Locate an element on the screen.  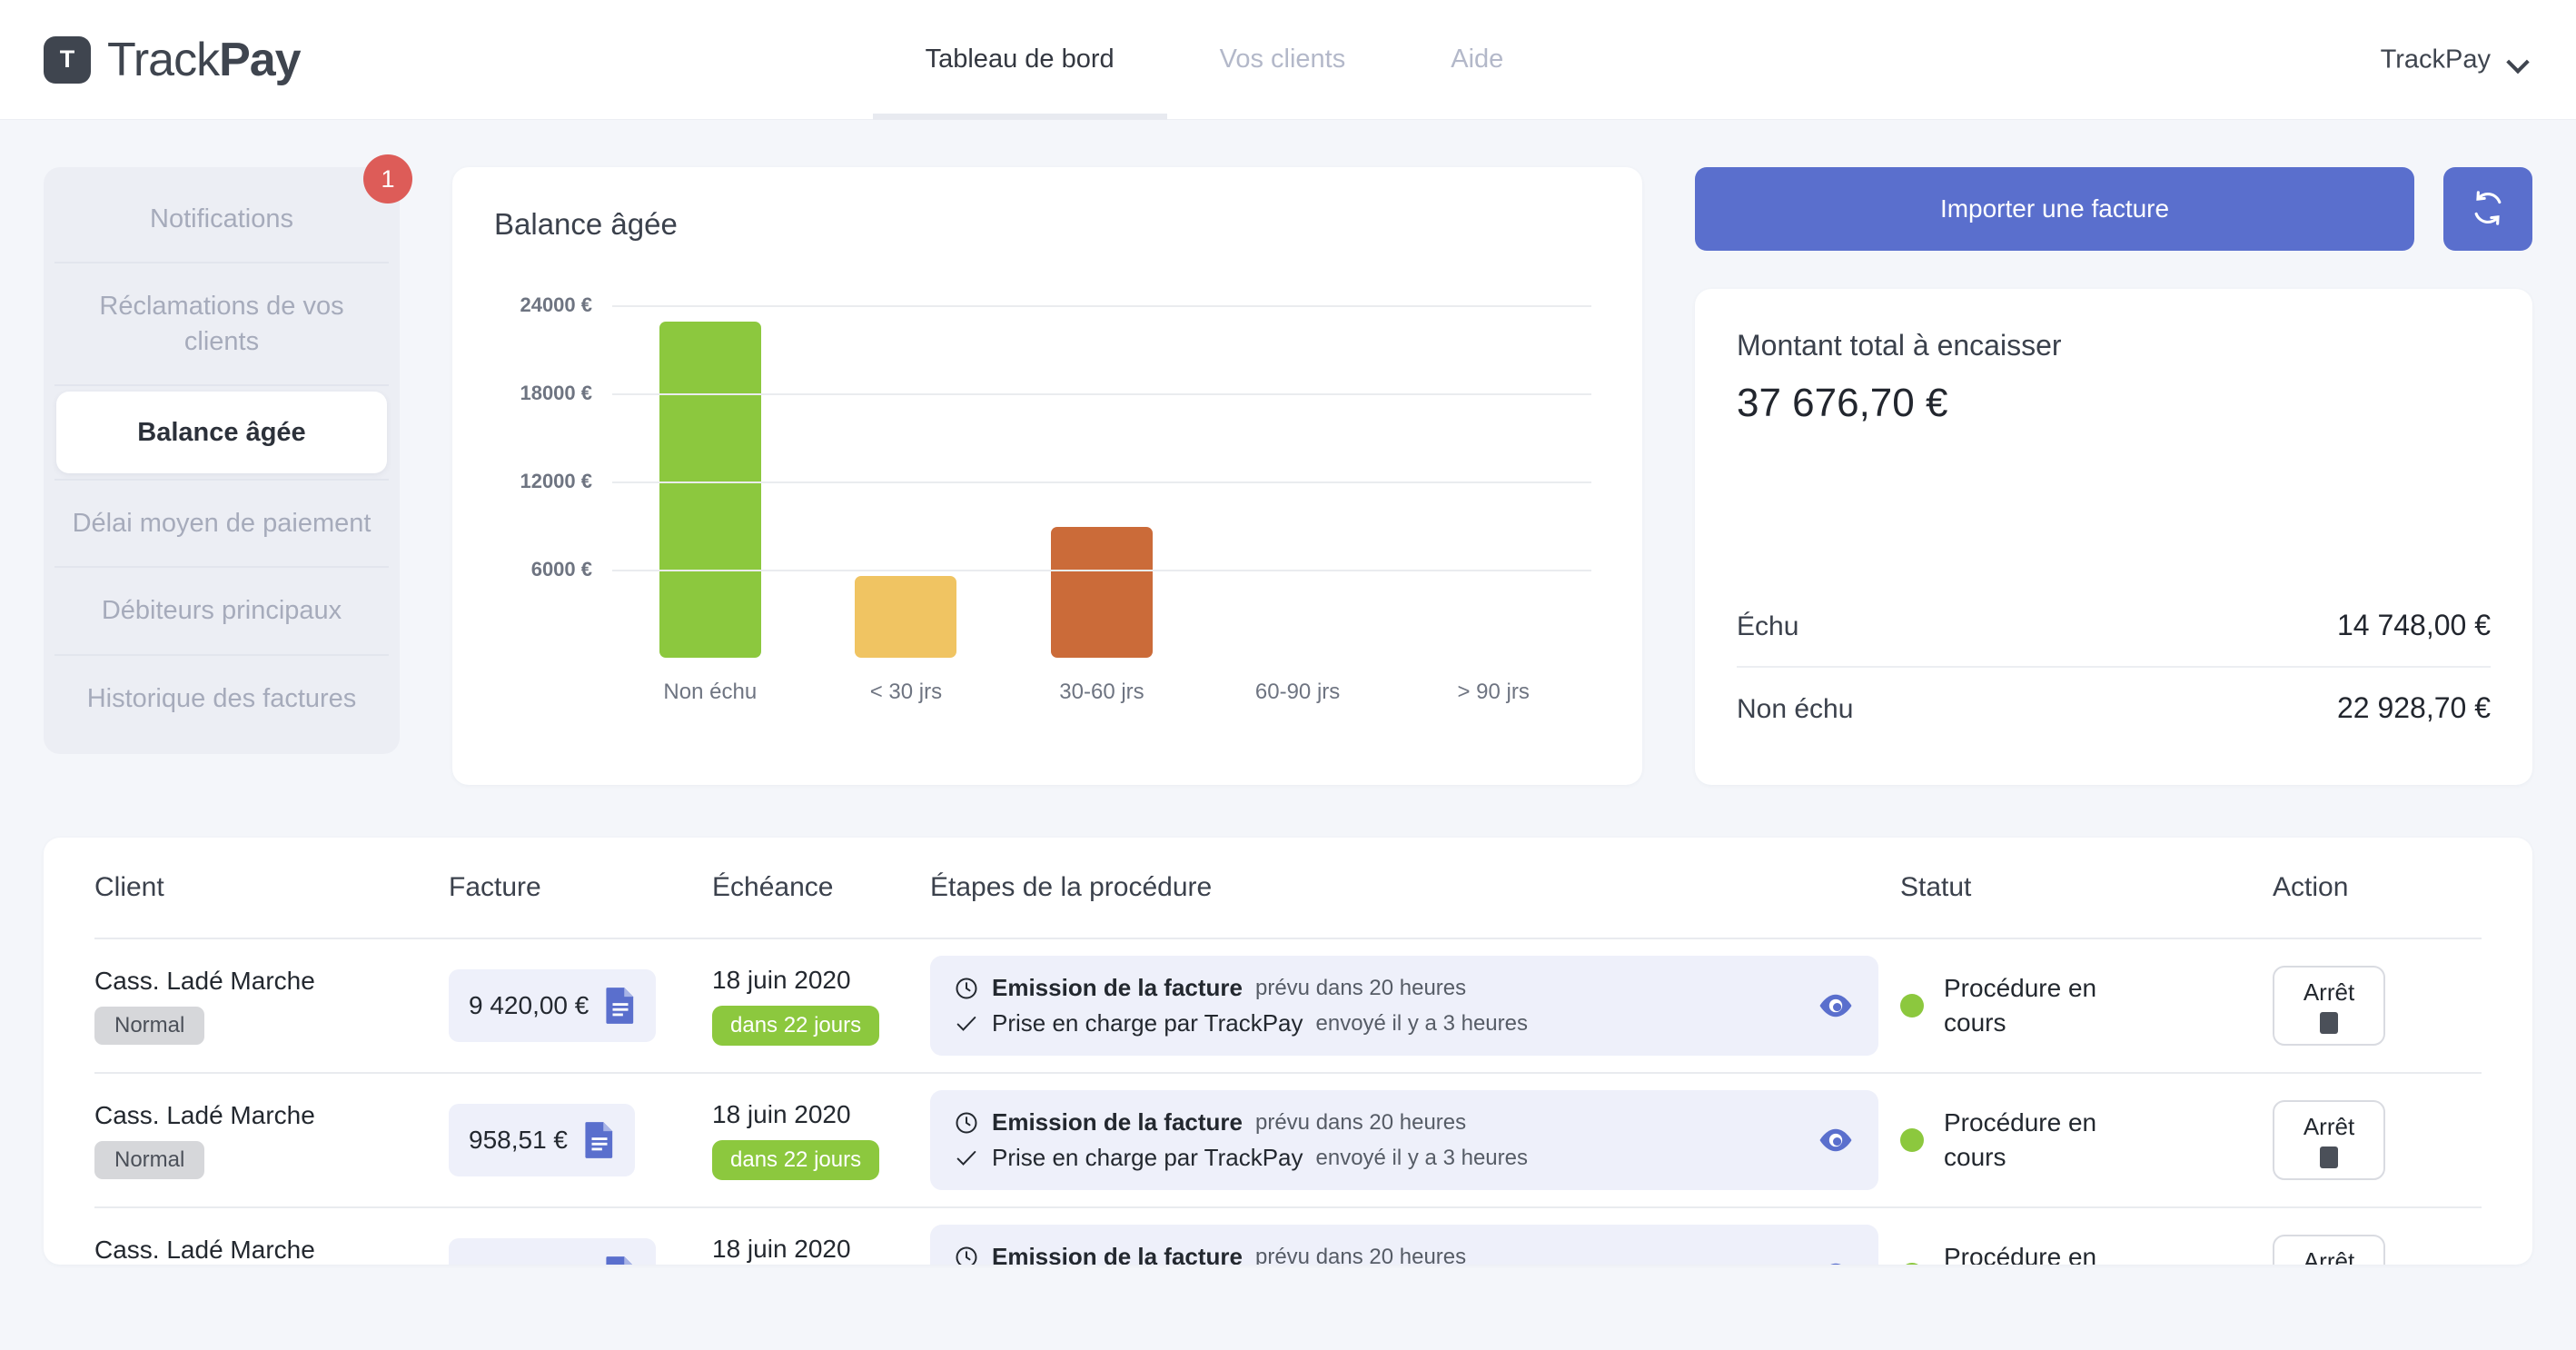
sidebar-divider is located at coordinates (221, 385).